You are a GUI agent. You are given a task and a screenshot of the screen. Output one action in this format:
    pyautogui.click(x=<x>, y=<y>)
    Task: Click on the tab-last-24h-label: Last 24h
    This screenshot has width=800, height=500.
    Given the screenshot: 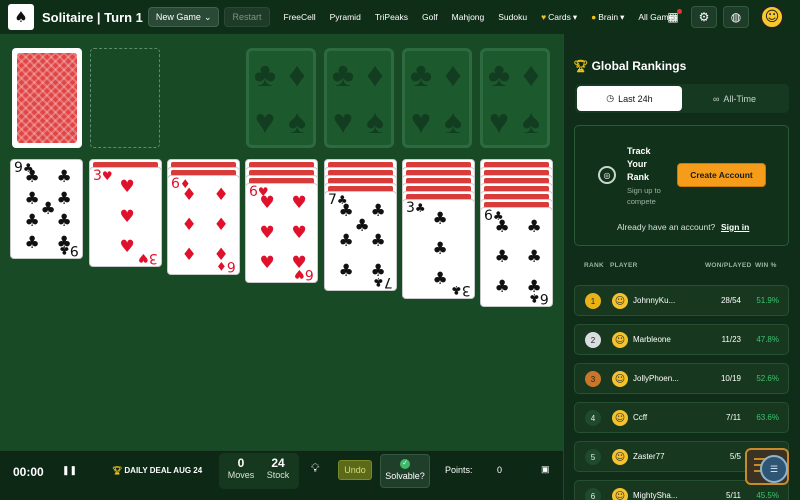 What is the action you would take?
    pyautogui.click(x=635, y=98)
    